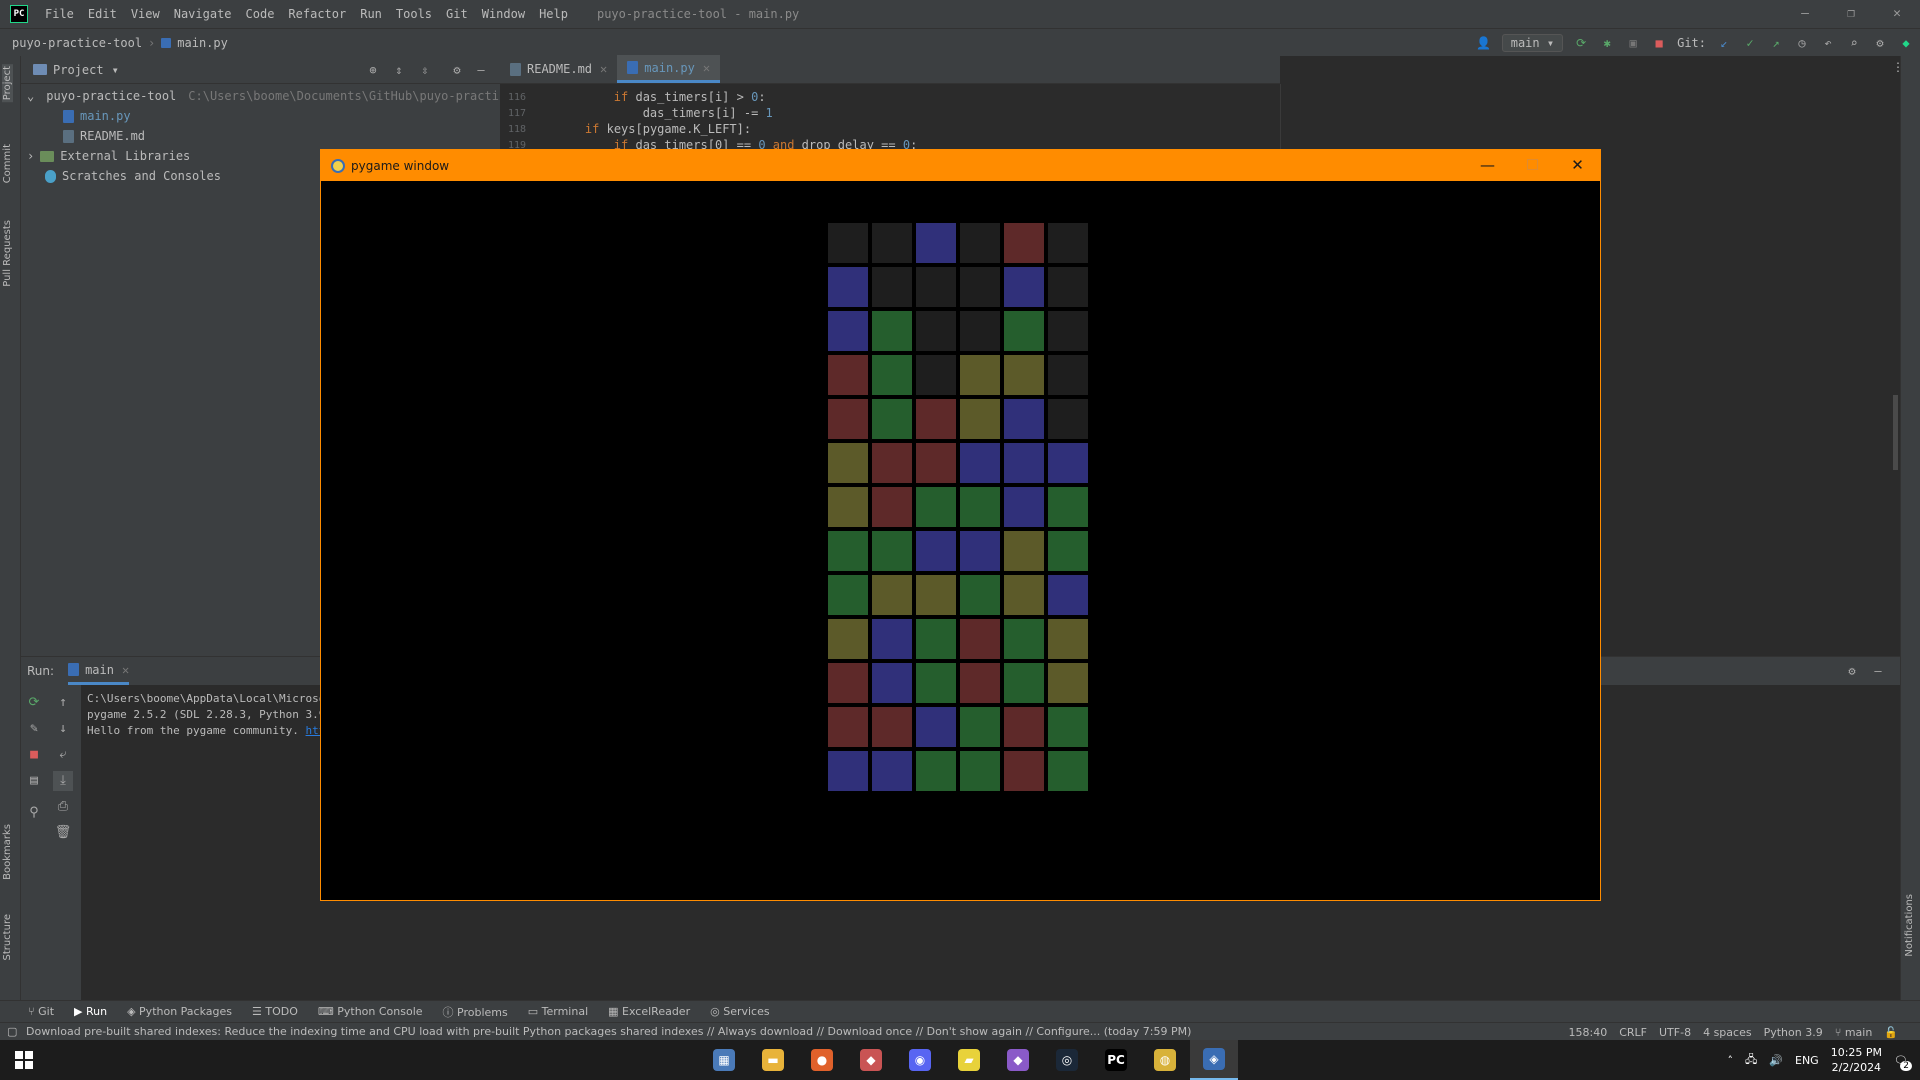 The image size is (1920, 1080). Describe the element at coordinates (724, 1060) in the screenshot. I see `taskbar-app-calculator: ▦` at that location.